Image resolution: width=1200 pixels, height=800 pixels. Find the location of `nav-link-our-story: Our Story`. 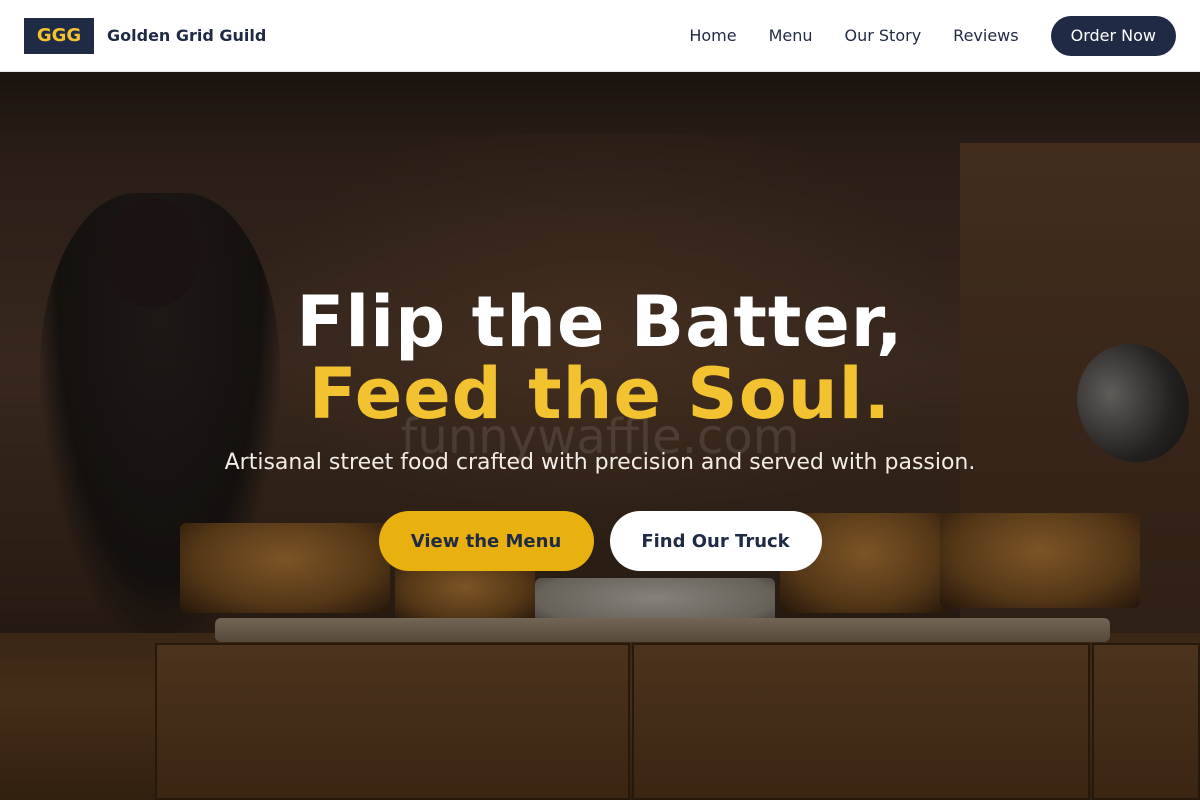

nav-link-our-story: Our Story is located at coordinates (883, 35).